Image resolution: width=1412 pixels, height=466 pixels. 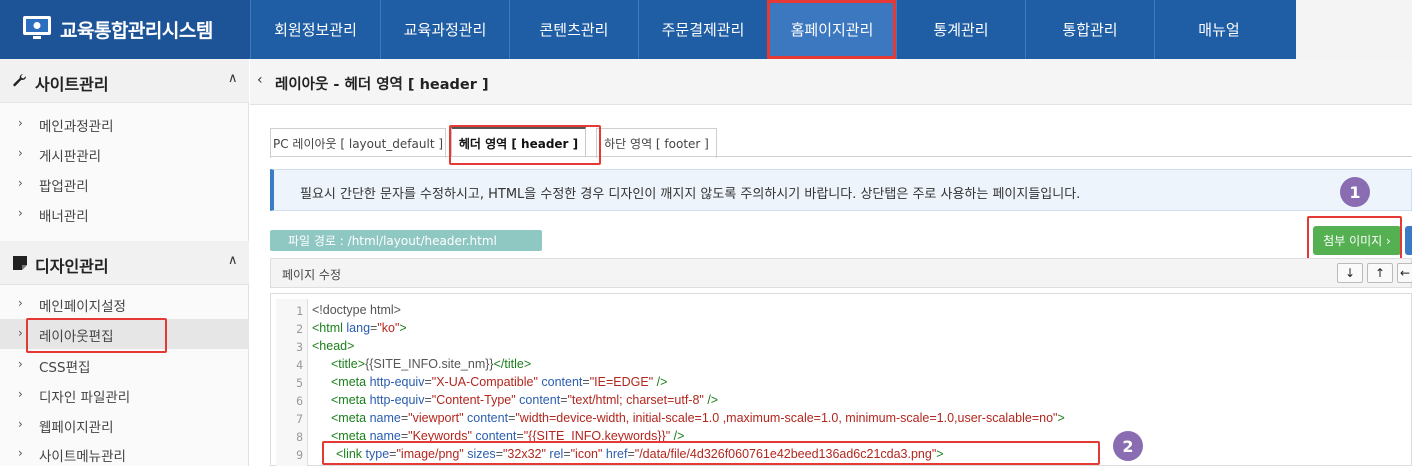 What do you see at coordinates (1218, 29) in the screenshot?
I see `nav-manual: 매뉴얼` at bounding box center [1218, 29].